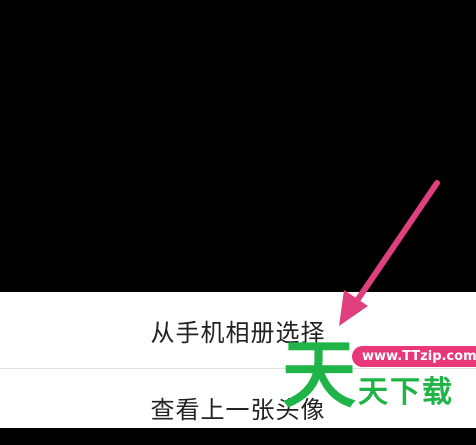  What do you see at coordinates (406, 392) in the screenshot?
I see `watermark-small-text: 天下载` at bounding box center [406, 392].